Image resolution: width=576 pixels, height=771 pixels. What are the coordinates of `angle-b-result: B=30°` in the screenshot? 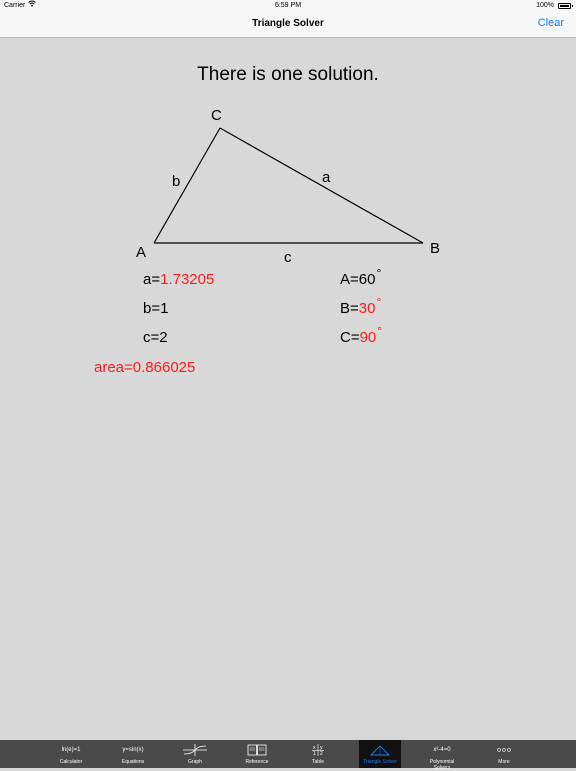 It's located at (360, 306).